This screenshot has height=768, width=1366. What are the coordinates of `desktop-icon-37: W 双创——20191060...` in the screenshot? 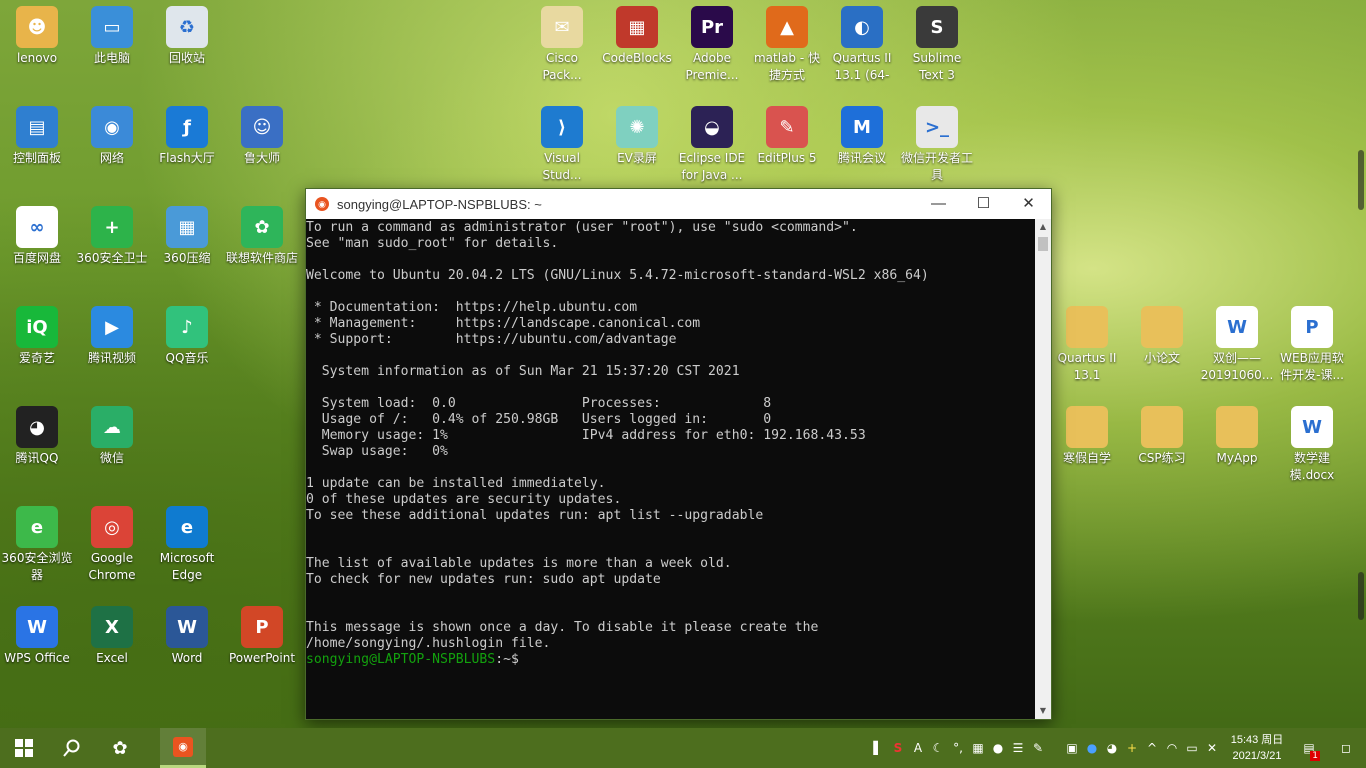 It's located at (1237, 342).